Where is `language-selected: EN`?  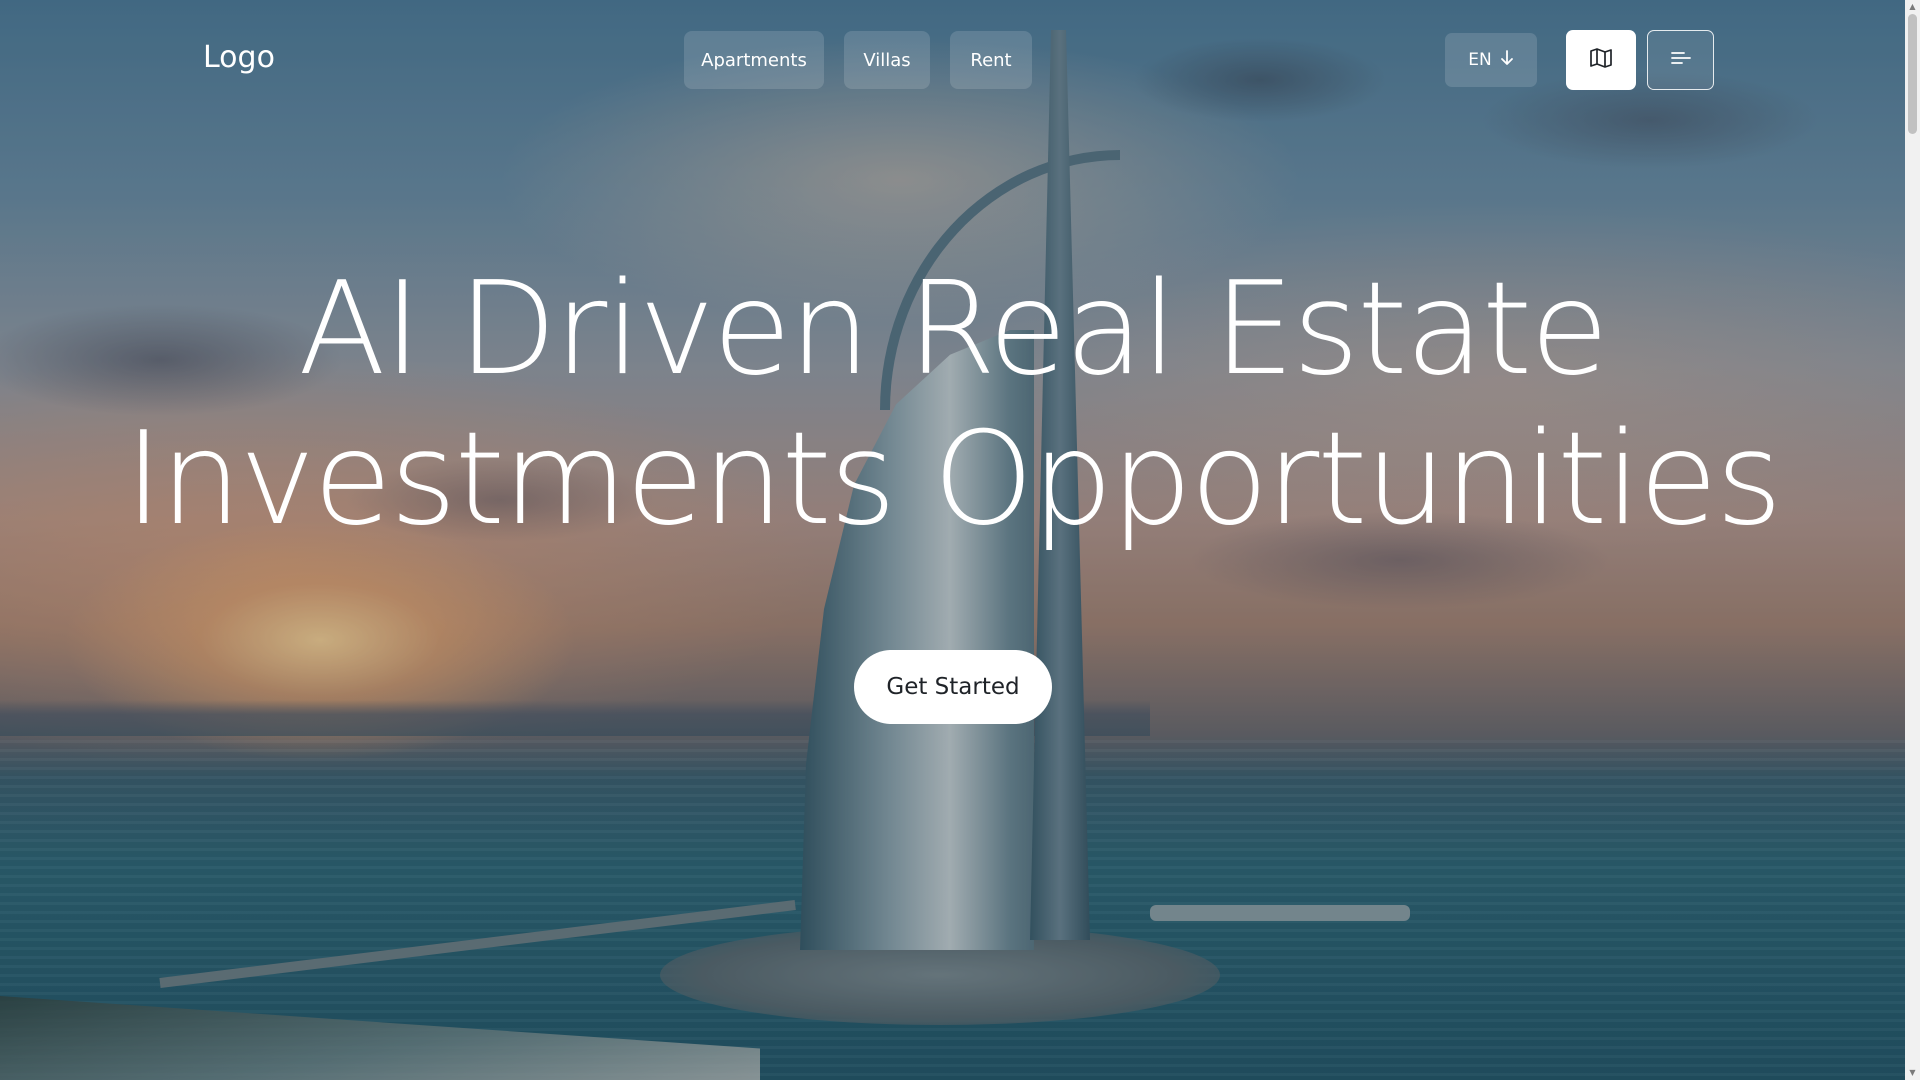
language-selected: EN is located at coordinates (1480, 60).